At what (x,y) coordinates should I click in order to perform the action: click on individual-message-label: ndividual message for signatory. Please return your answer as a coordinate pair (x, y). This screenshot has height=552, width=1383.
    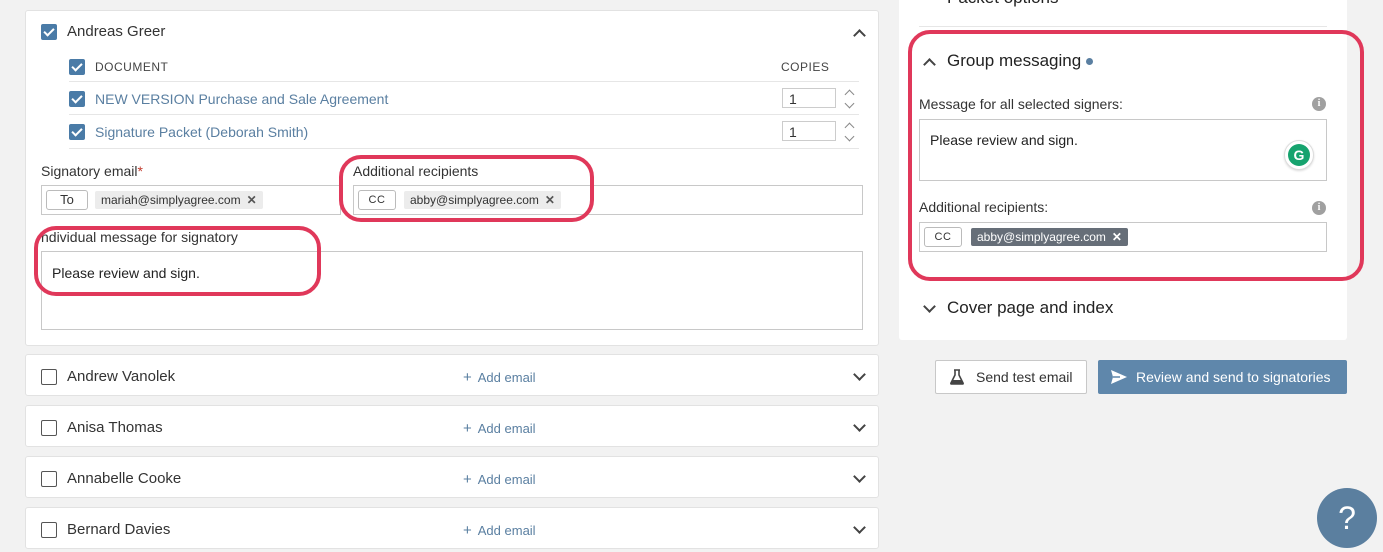
    Looking at the image, I should click on (139, 237).